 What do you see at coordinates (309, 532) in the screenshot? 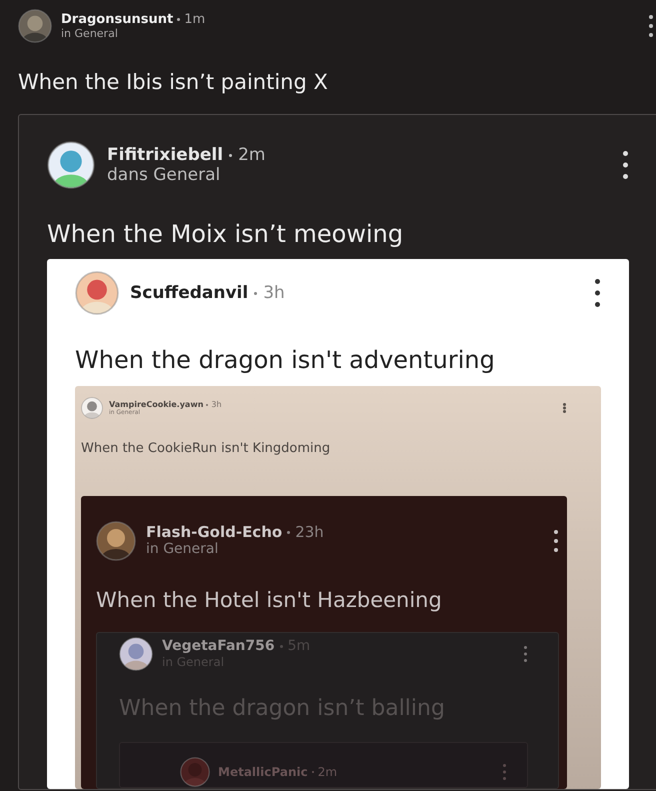
I see `post-time: 23h` at bounding box center [309, 532].